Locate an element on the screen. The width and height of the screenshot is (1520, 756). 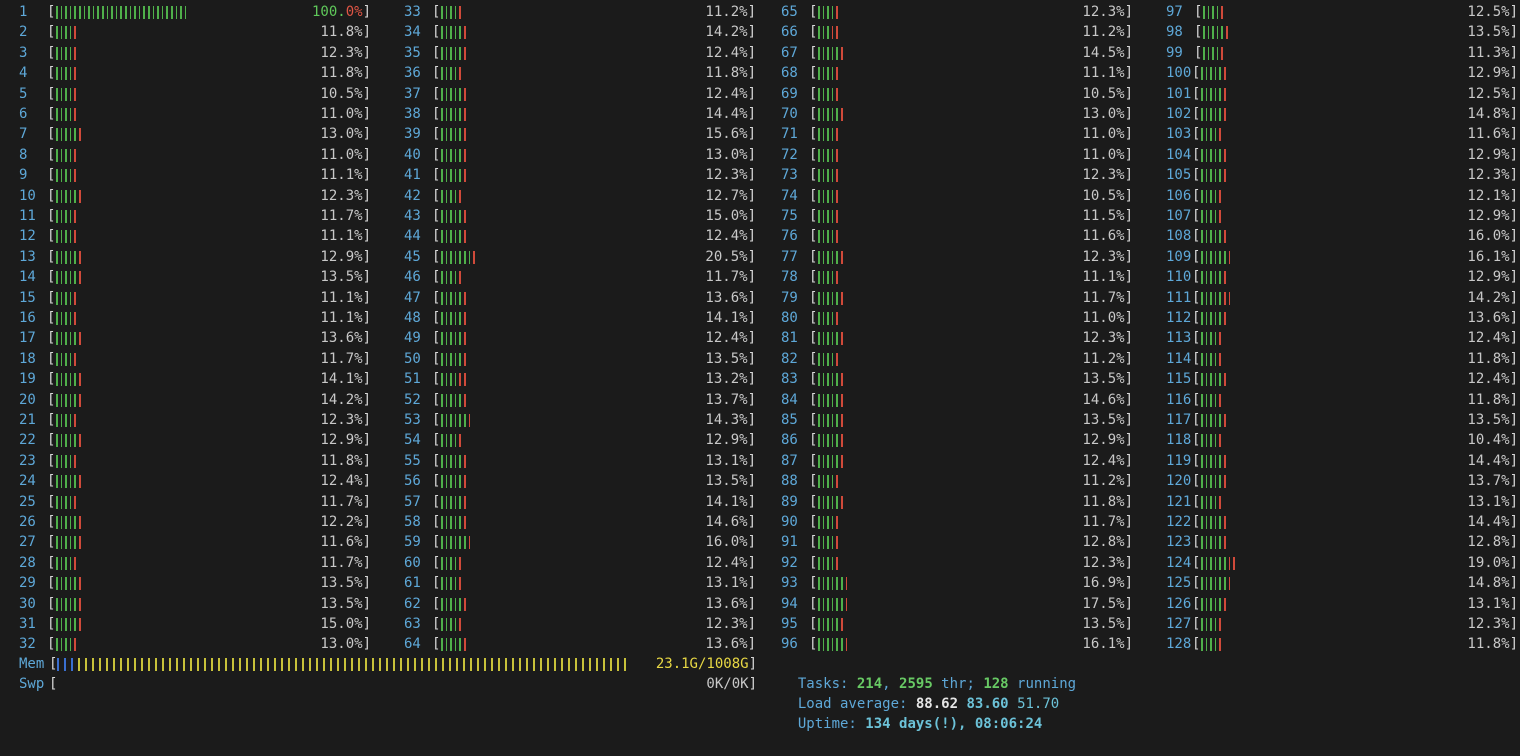
cpu-id-label: 84 is located at coordinates (789, 399).